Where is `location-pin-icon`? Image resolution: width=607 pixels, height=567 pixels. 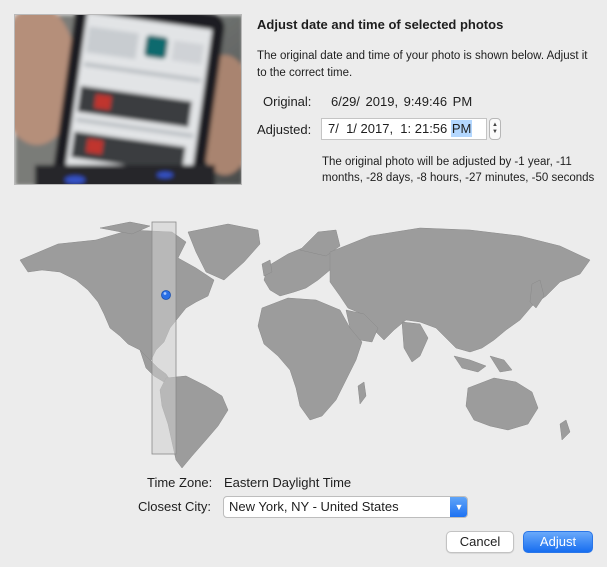
location-pin-icon is located at coordinates (166, 295).